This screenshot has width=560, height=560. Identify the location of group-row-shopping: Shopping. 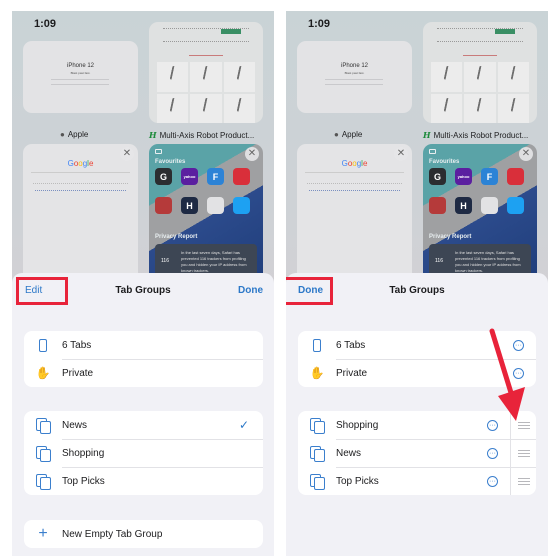
(143, 453).